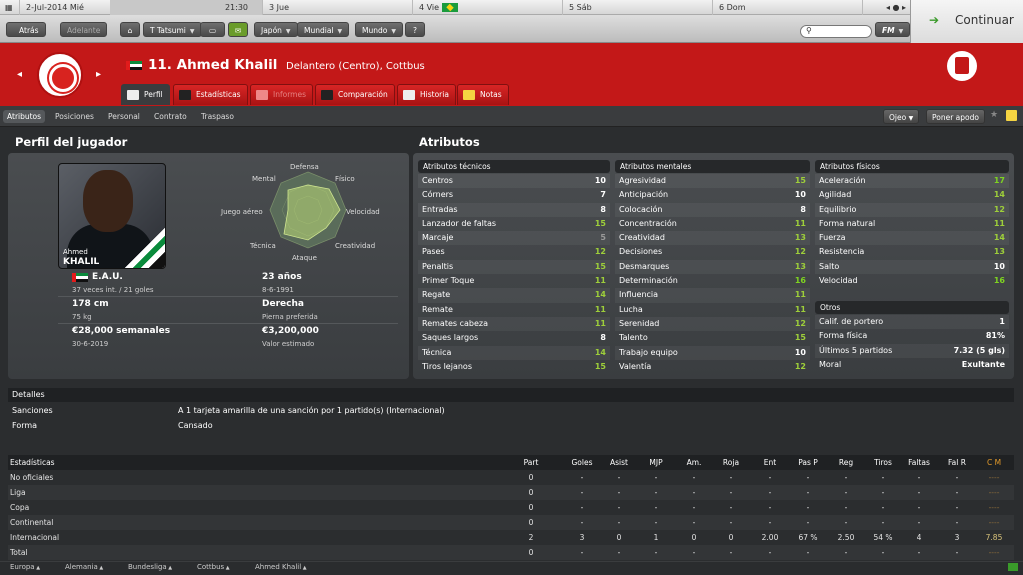 Image resolution: width=1023 pixels, height=575 pixels. I want to click on calendar-day: 6 Dom, so click(788, 7).